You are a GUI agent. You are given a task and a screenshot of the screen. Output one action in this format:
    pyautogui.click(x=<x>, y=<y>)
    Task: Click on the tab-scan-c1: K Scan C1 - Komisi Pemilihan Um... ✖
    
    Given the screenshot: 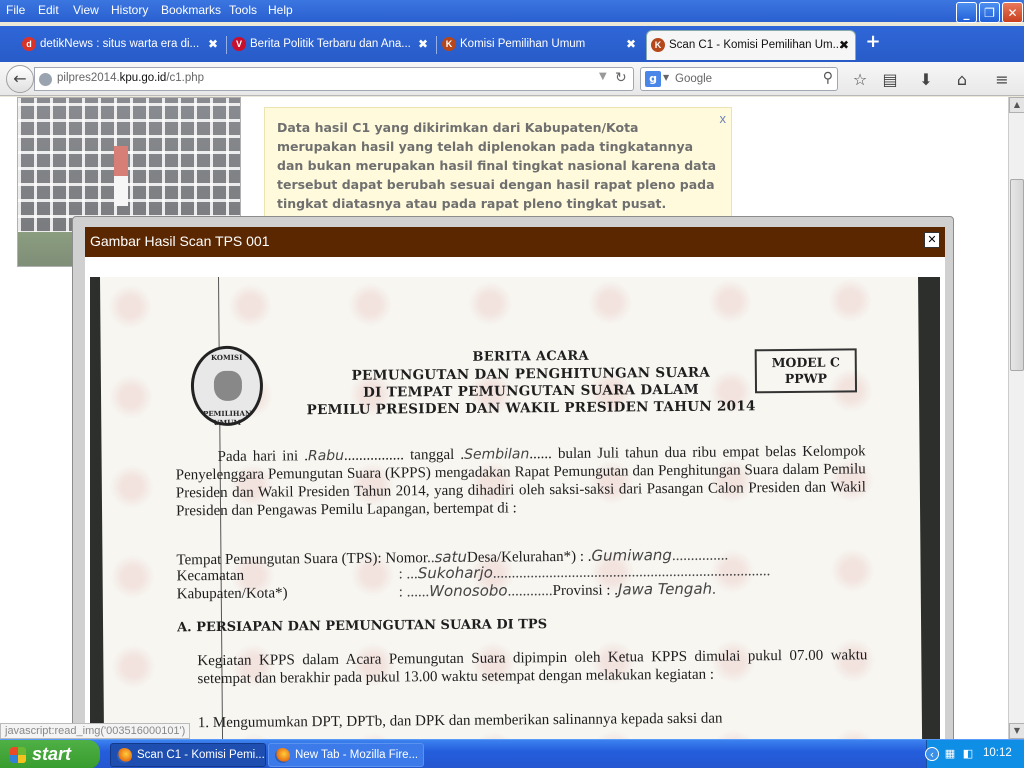 What is the action you would take?
    pyautogui.click(x=751, y=45)
    